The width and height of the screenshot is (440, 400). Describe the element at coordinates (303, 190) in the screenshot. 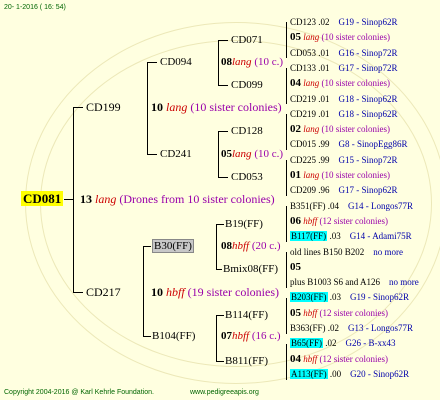

I see `ancestor-queen-id: CD209` at that location.